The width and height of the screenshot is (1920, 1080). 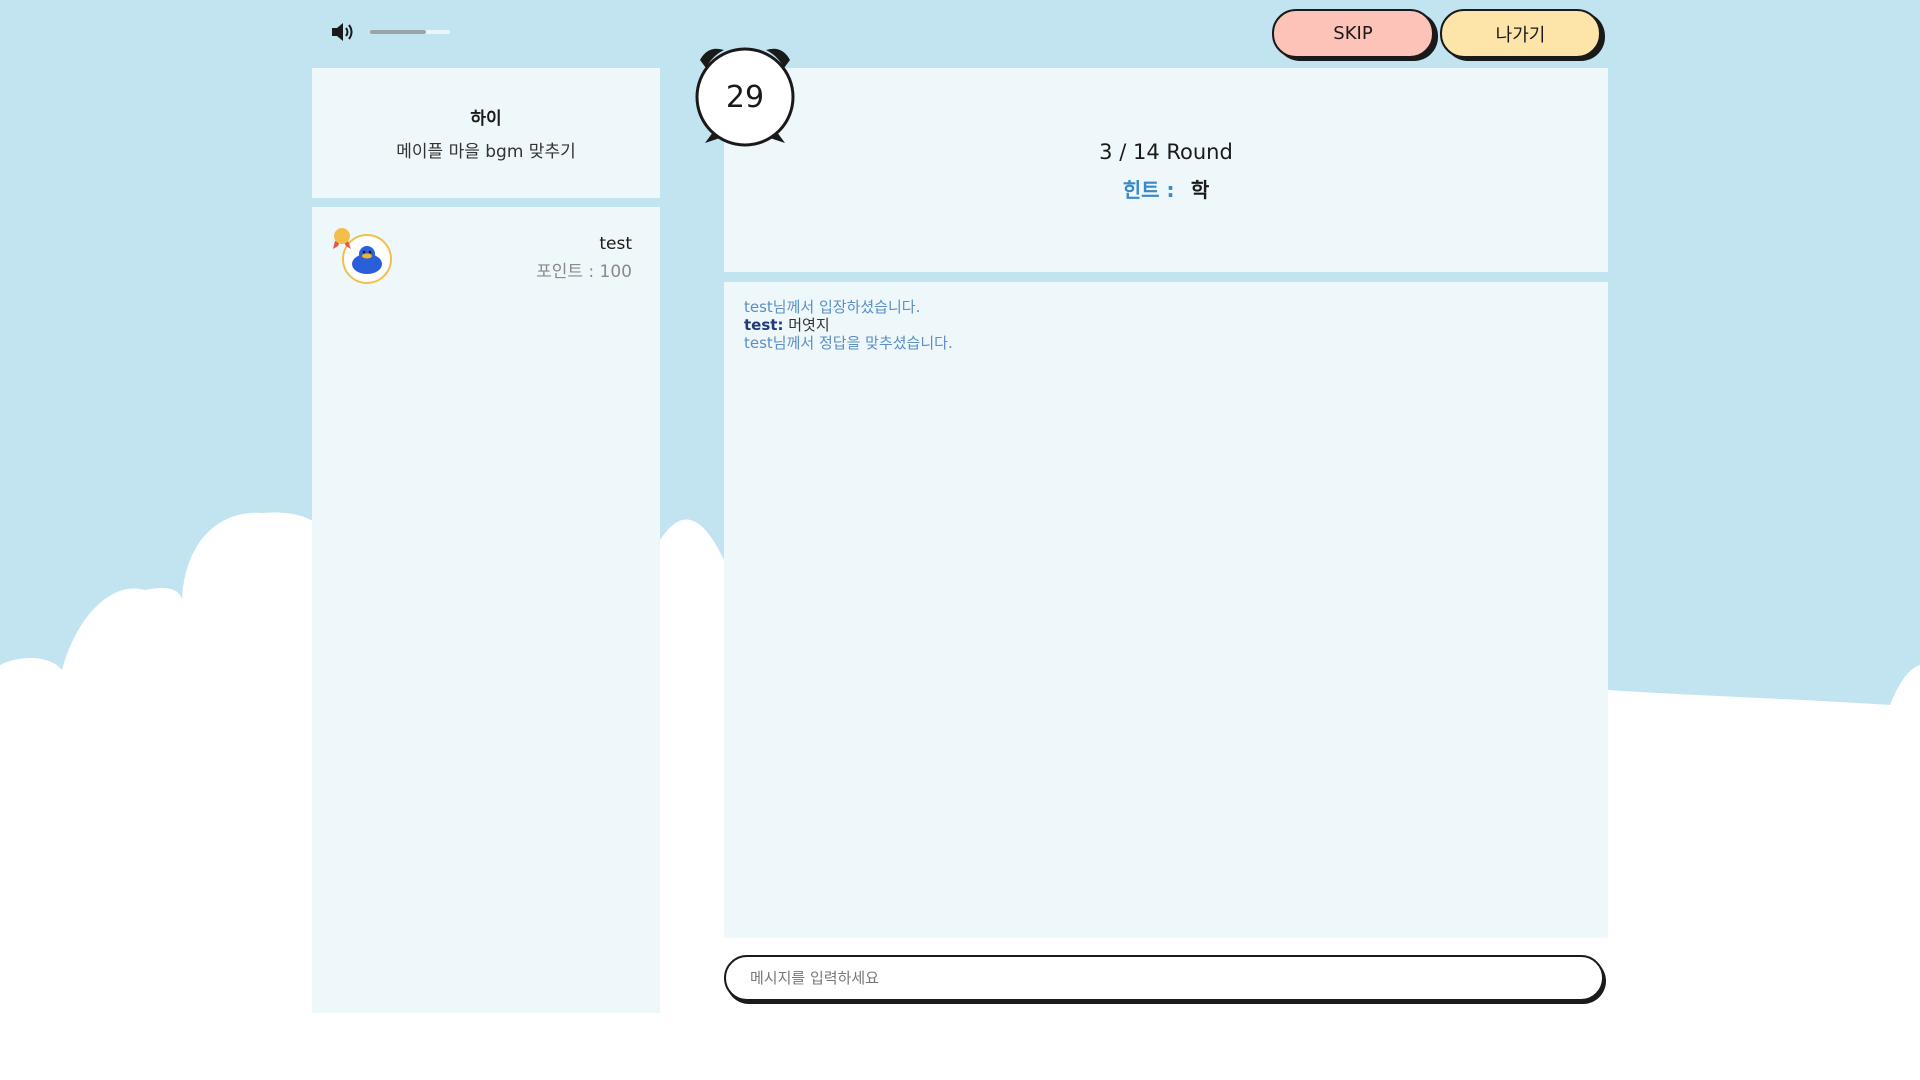 I want to click on volume-control, so click(x=390, y=34).